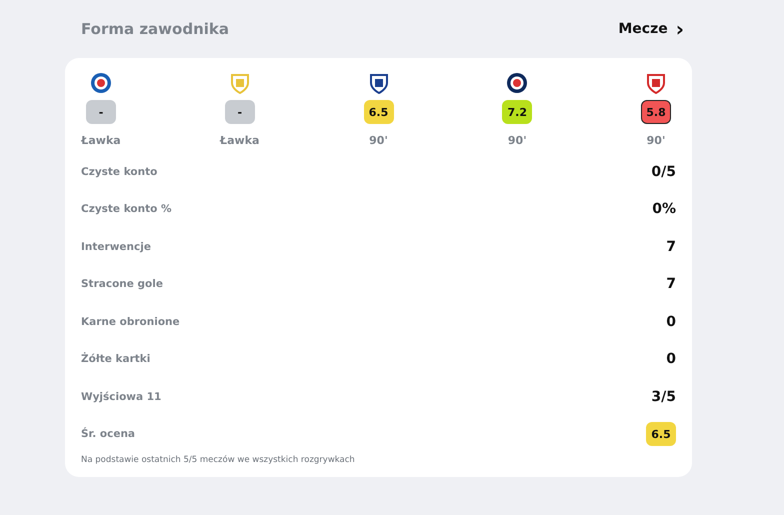 This screenshot has width=784, height=515. Describe the element at coordinates (517, 112) in the screenshot. I see `rating-badge: 7.2` at that location.